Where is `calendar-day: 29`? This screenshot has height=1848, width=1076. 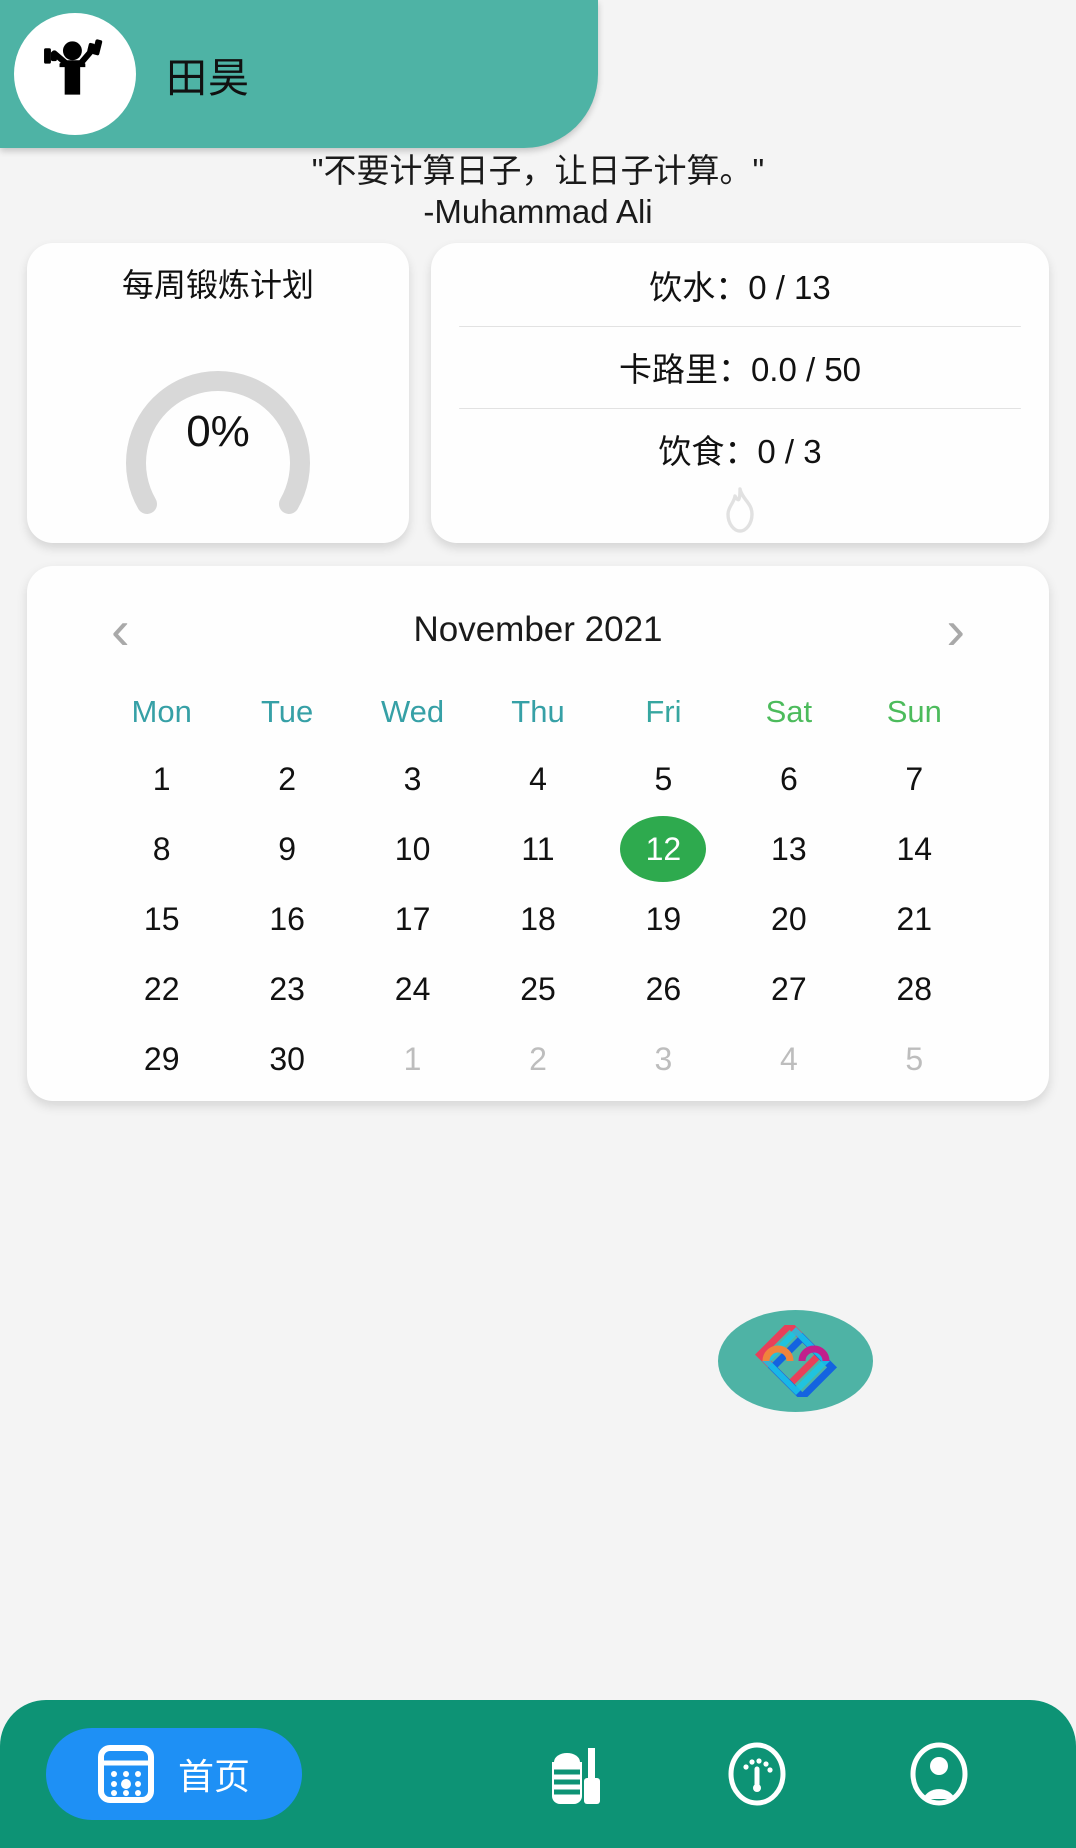 calendar-day: 29 is located at coordinates (161, 1059).